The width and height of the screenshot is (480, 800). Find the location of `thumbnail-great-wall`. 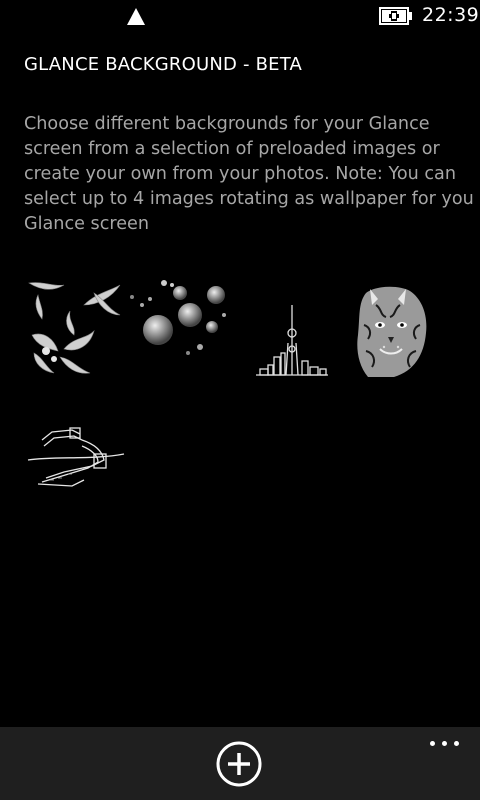

thumbnail-great-wall is located at coordinates (76, 462).